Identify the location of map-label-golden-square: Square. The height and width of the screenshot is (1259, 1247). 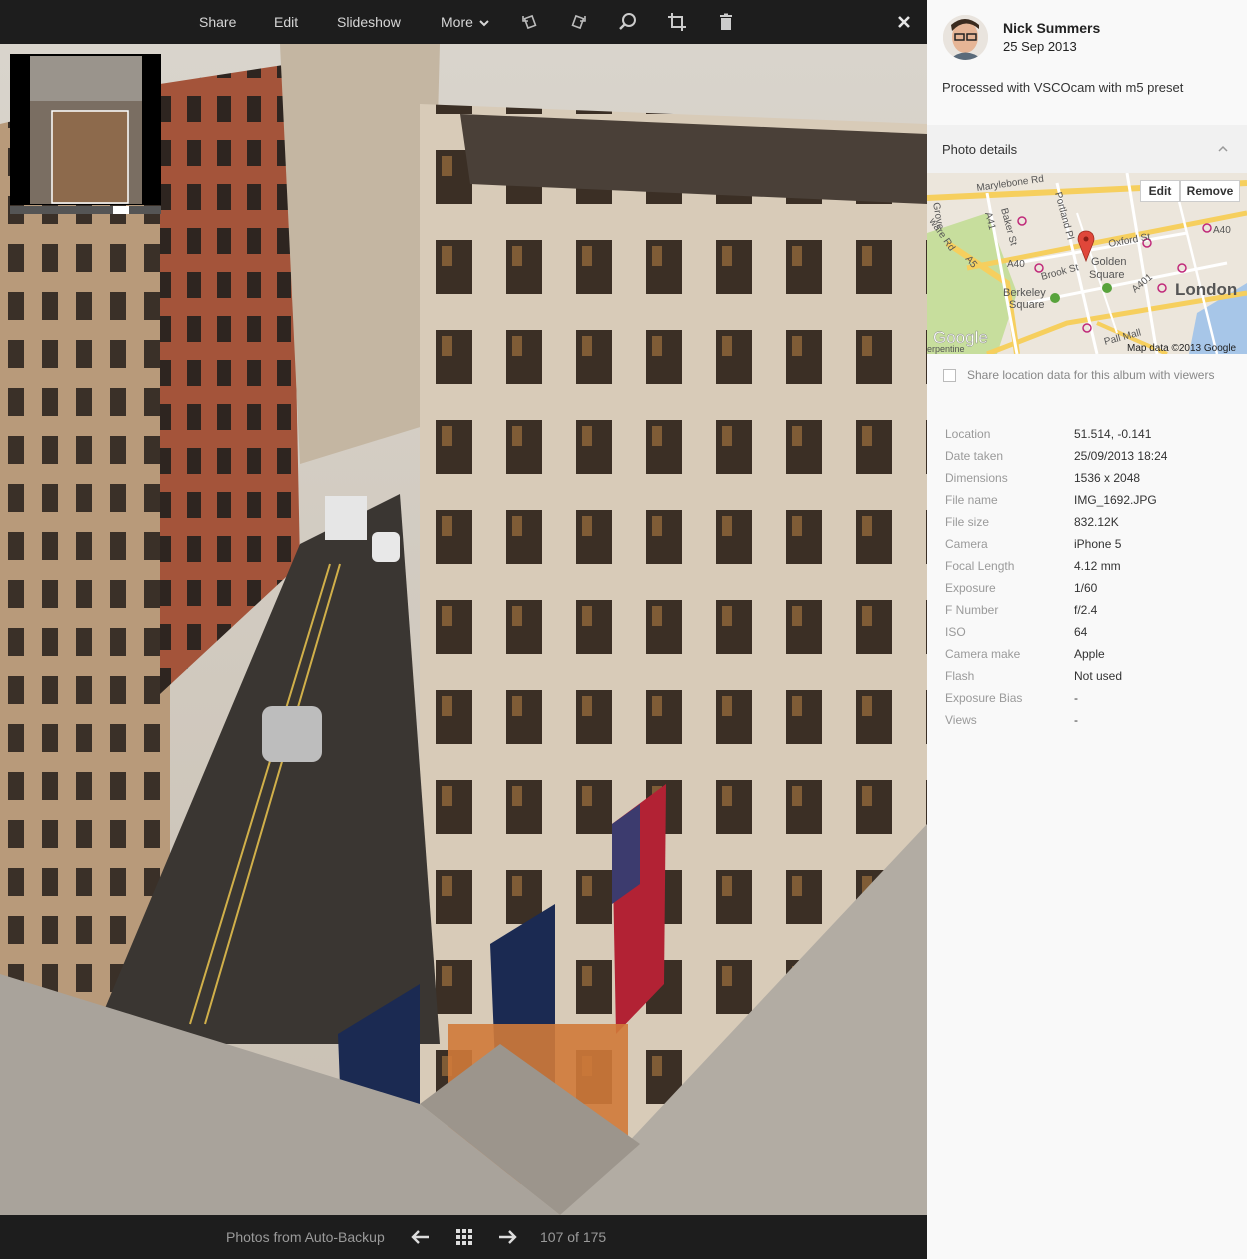
(1106, 275).